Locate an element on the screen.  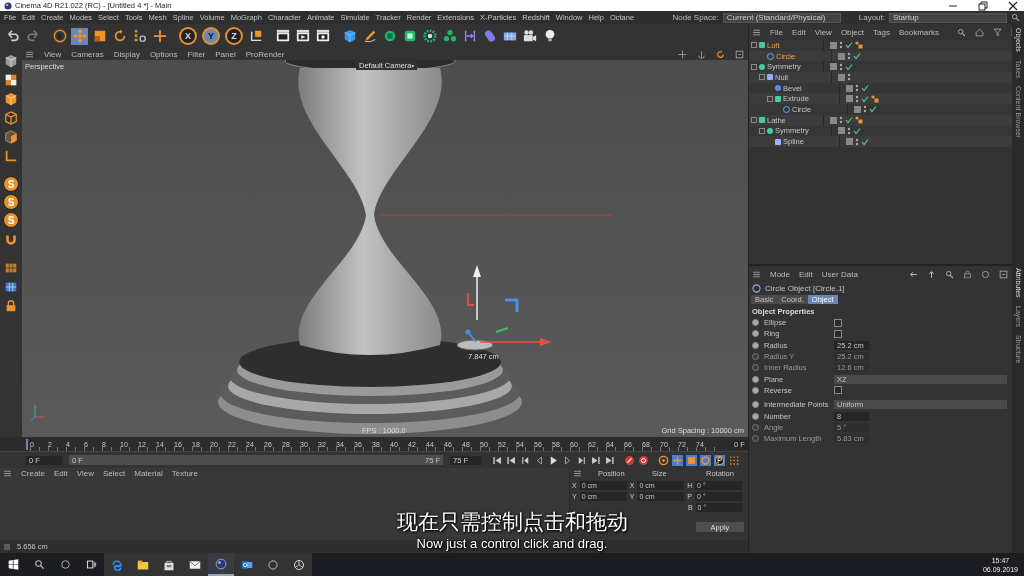
recent-tools-icon is located at coordinates (139, 36).